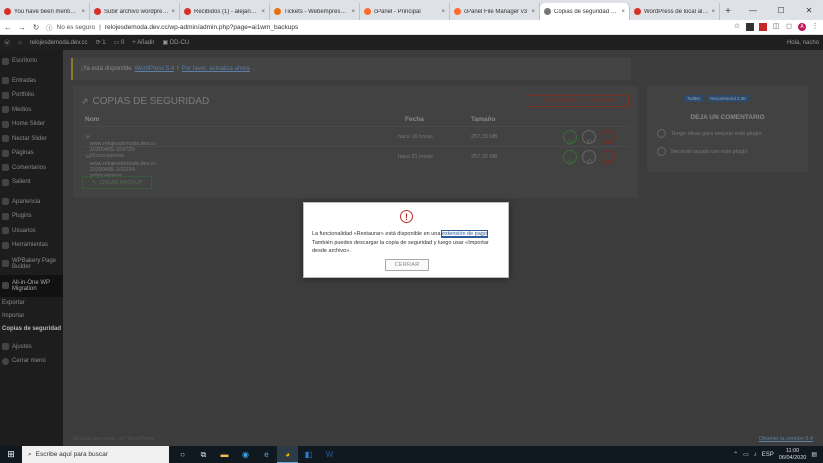 The width and height of the screenshot is (823, 463). Describe the element at coordinates (224, 454) in the screenshot. I see `file-explorer-icon: ▬` at that location.